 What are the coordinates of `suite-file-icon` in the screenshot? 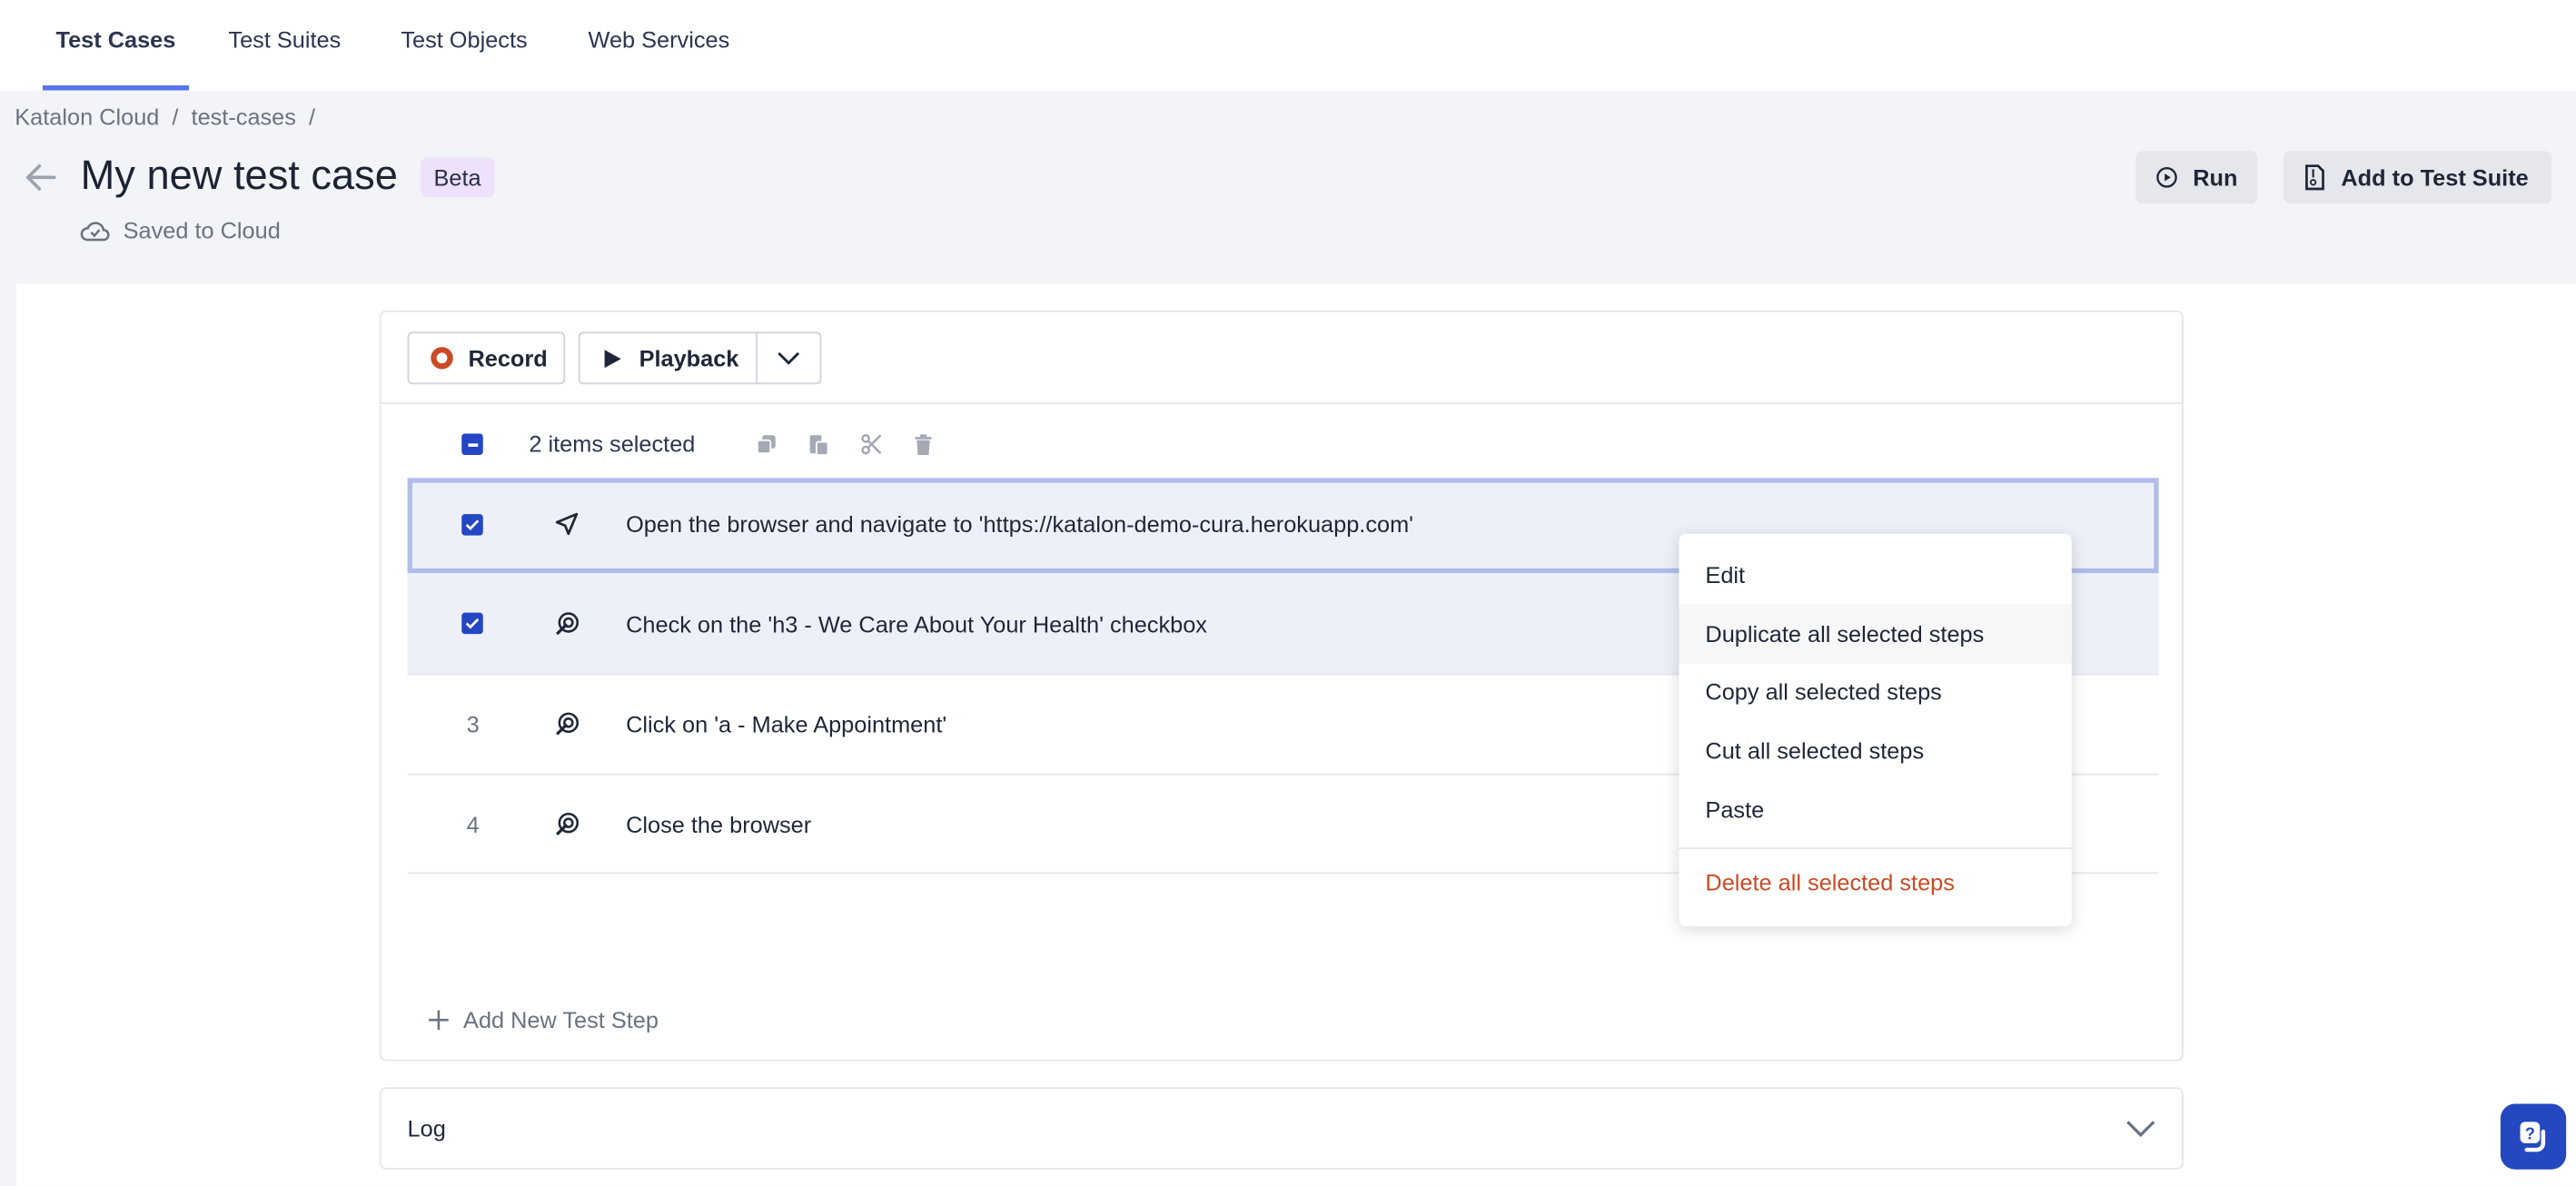 It's located at (2314, 177).